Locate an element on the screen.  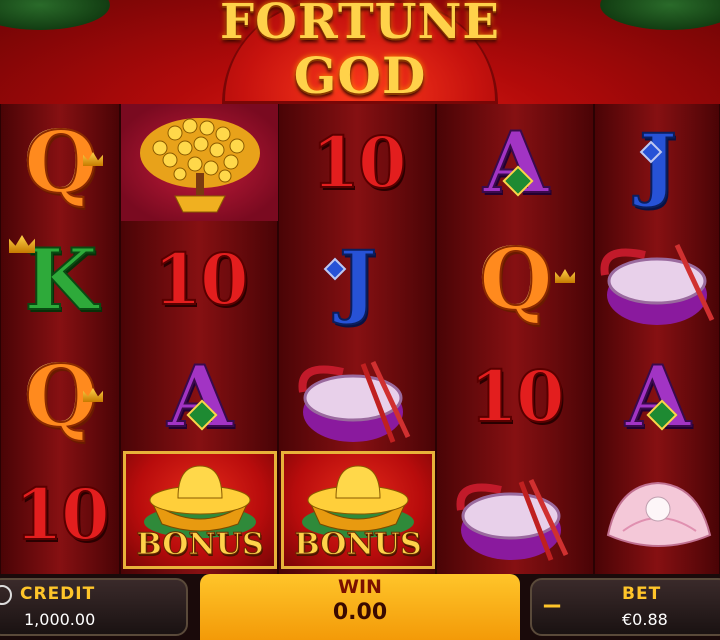
credit-value: 1,000.00 is located at coordinates (60, 619).